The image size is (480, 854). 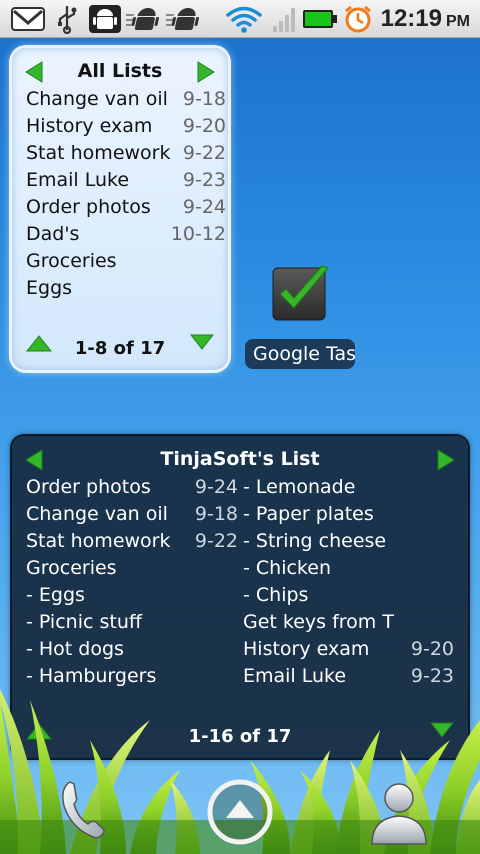 I want to click on wifi-icon, so click(x=244, y=19).